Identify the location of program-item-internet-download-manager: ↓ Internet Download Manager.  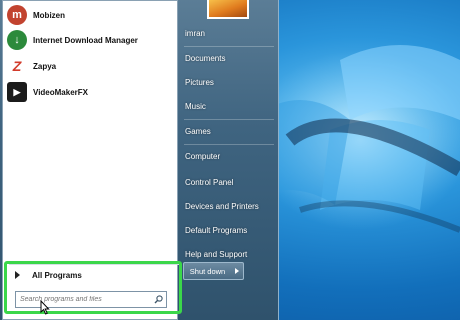
(90, 40).